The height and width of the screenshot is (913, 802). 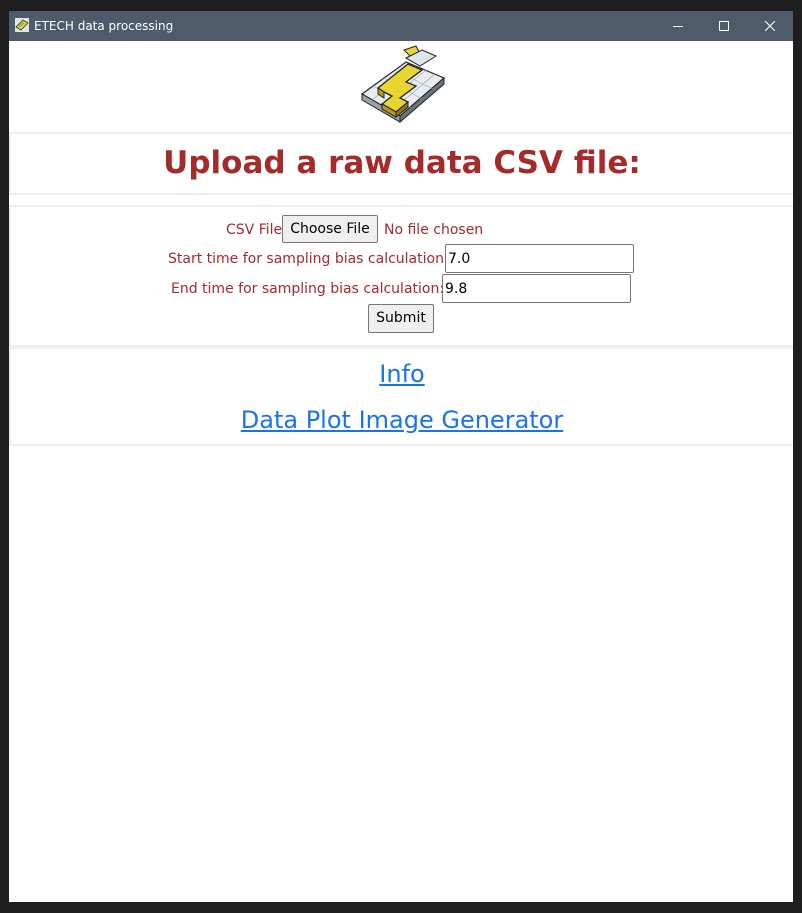 What do you see at coordinates (401, 396) in the screenshot?
I see `links-panel: Info Data Plot Image Generator` at bounding box center [401, 396].